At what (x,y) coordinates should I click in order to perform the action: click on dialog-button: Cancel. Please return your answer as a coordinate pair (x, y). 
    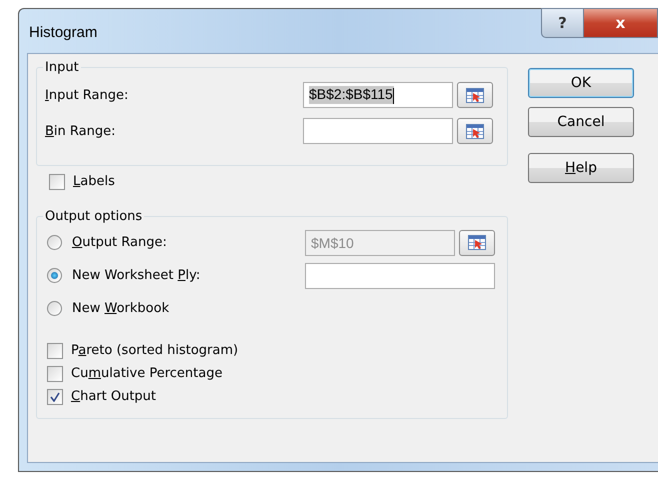
    Looking at the image, I should click on (581, 122).